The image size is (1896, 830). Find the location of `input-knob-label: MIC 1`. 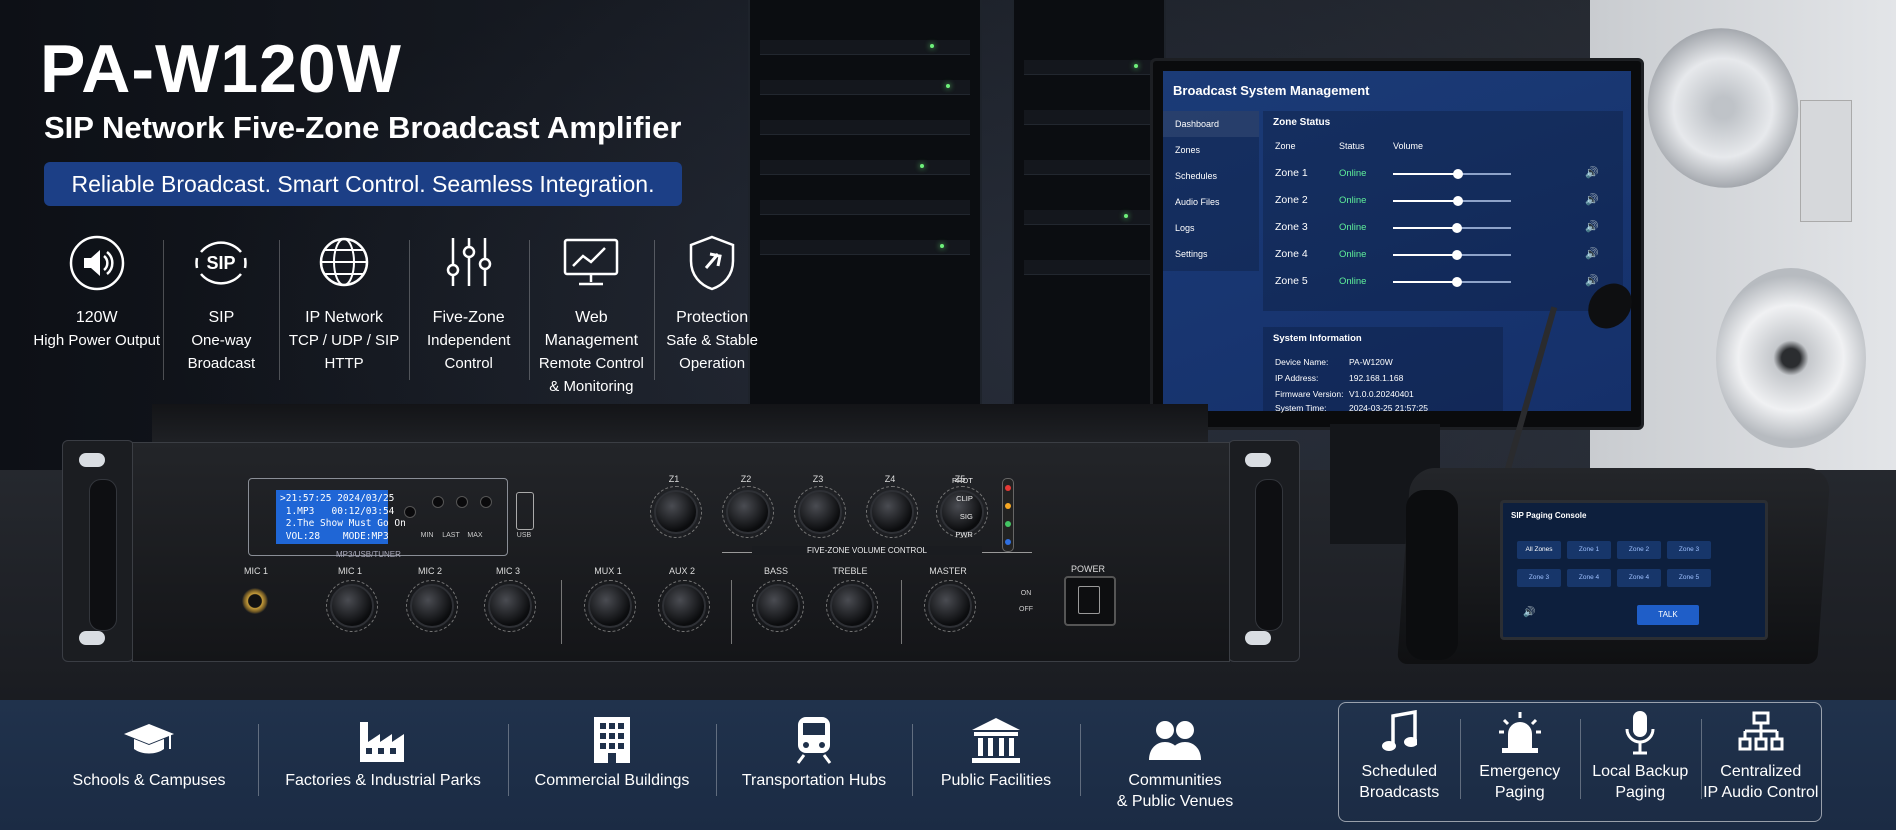

input-knob-label: MIC 1 is located at coordinates (349, 571).